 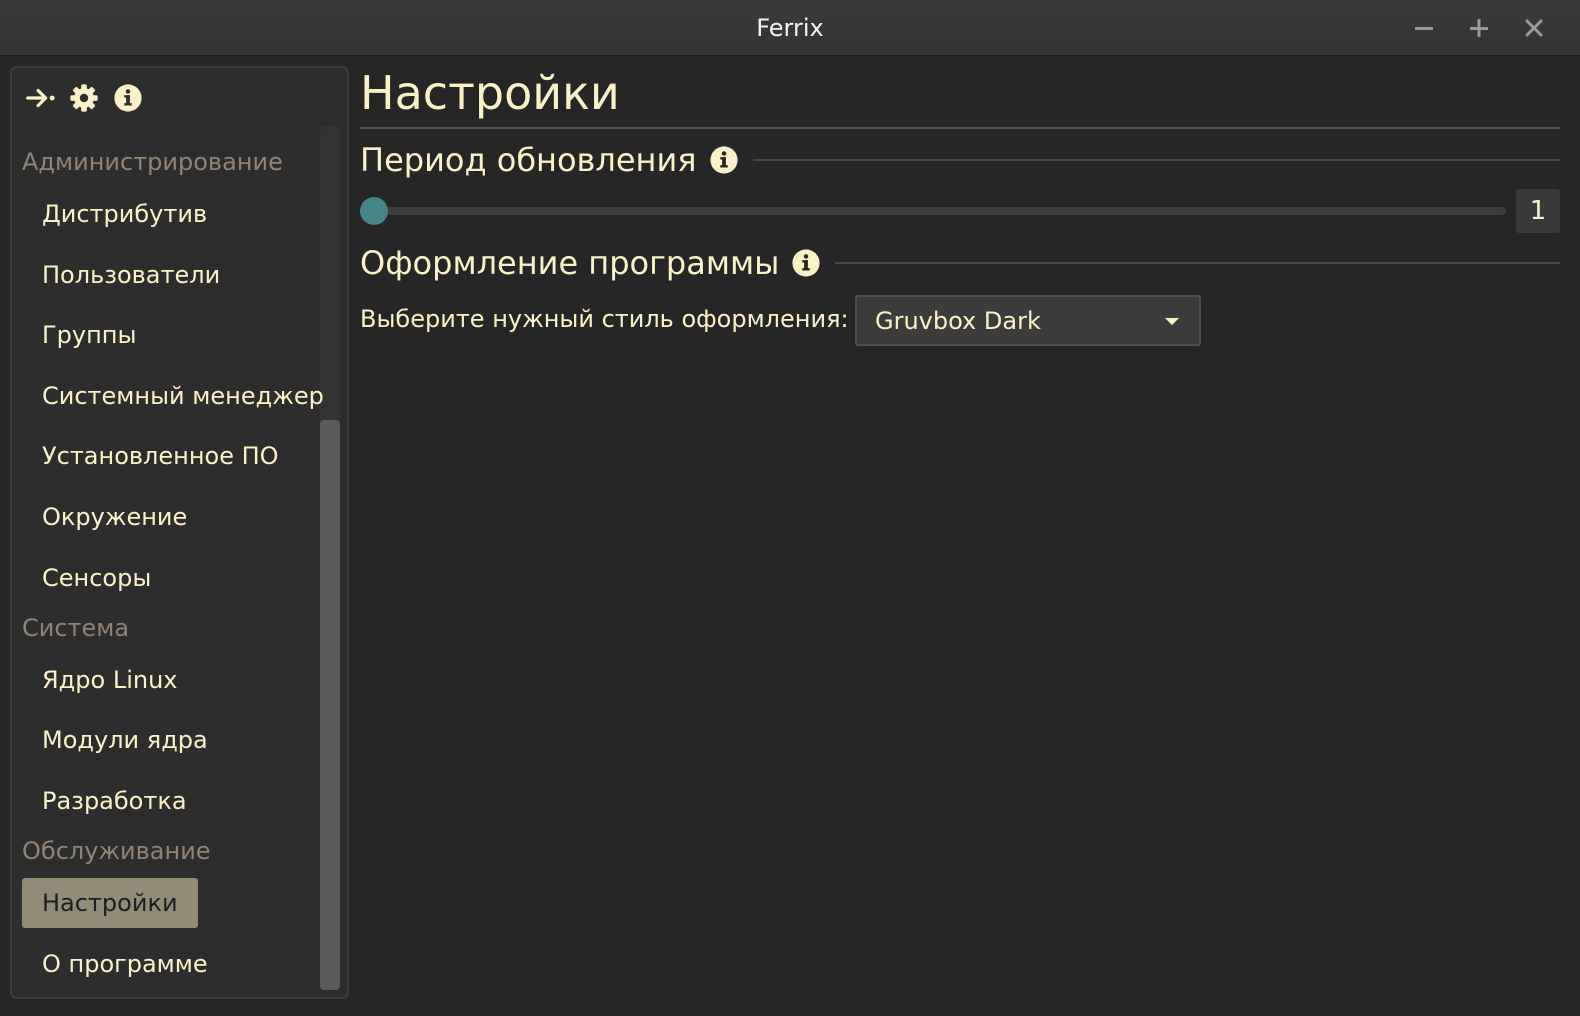 I want to click on title-bar: Ferrix, so click(x=790, y=28).